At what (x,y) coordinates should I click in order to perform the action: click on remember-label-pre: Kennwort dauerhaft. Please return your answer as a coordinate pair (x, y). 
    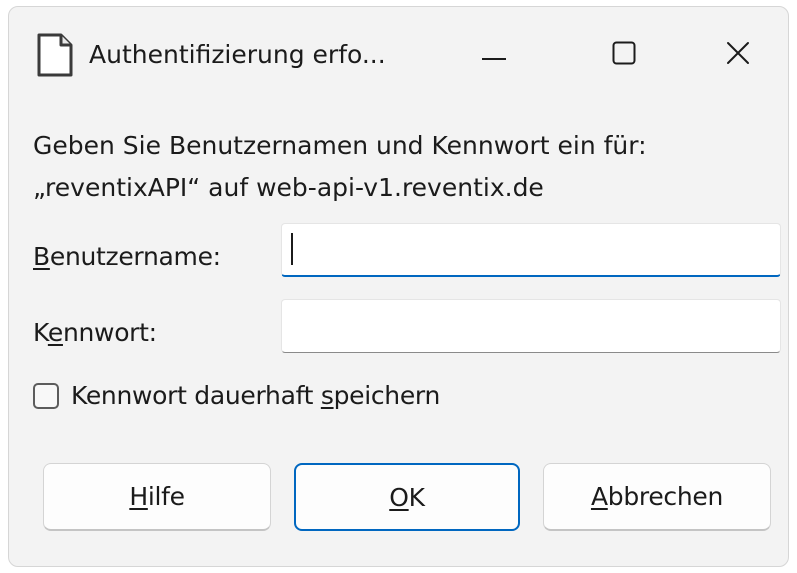
    Looking at the image, I should click on (196, 395).